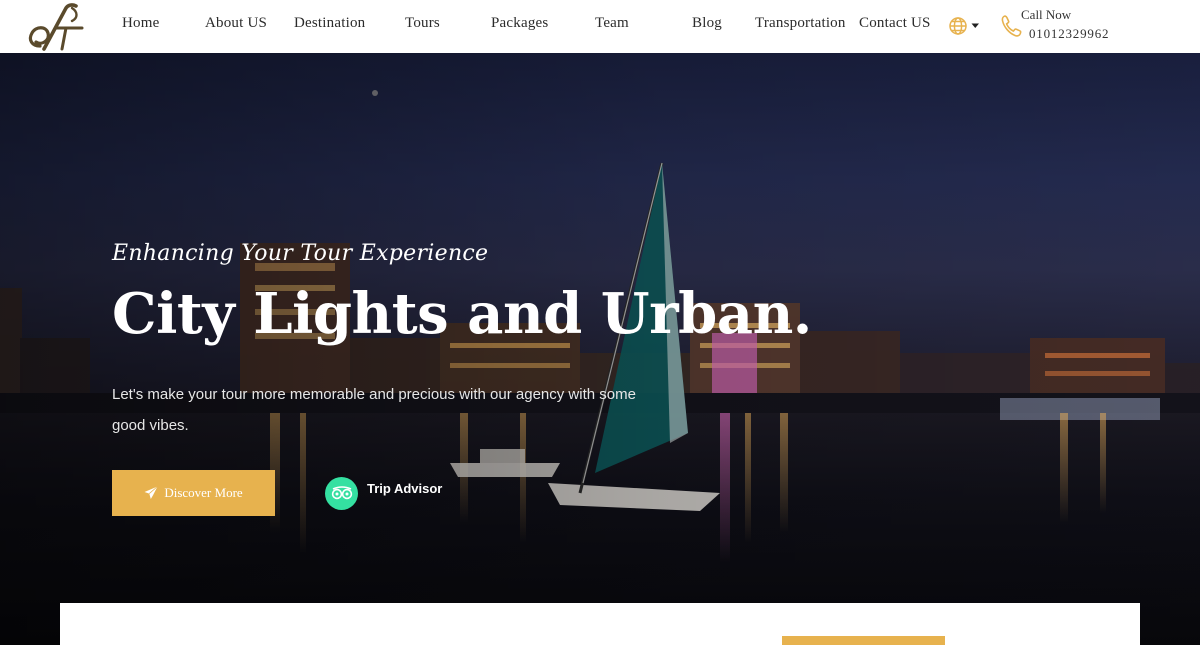 The image size is (1200, 645). Describe the element at coordinates (1069, 34) in the screenshot. I see `phone-number-link: 01012329962` at that location.